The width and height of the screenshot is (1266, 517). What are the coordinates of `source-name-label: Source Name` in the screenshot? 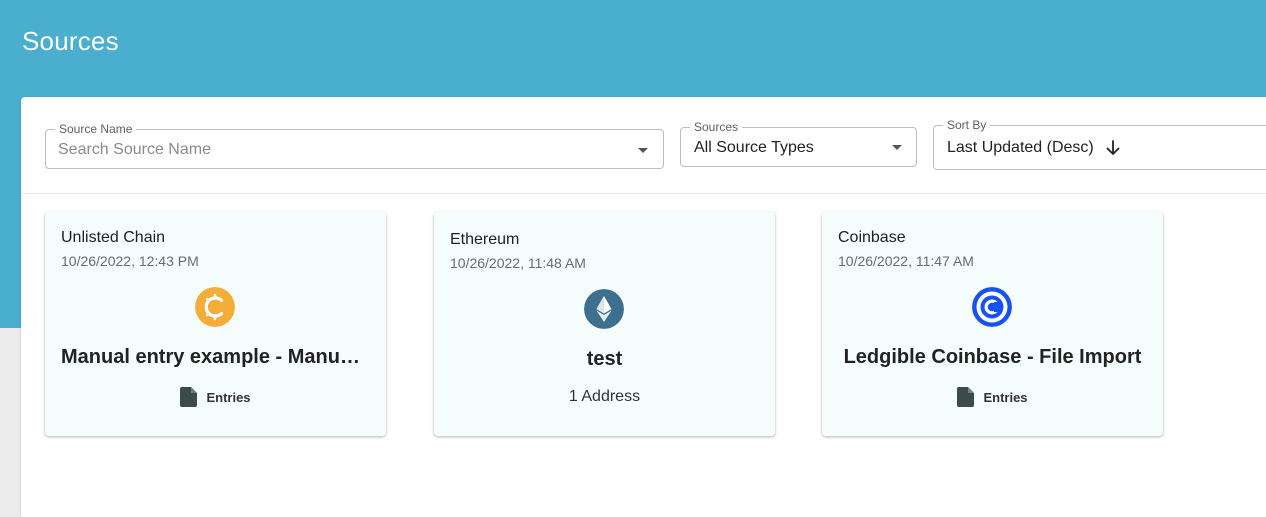 It's located at (96, 129).